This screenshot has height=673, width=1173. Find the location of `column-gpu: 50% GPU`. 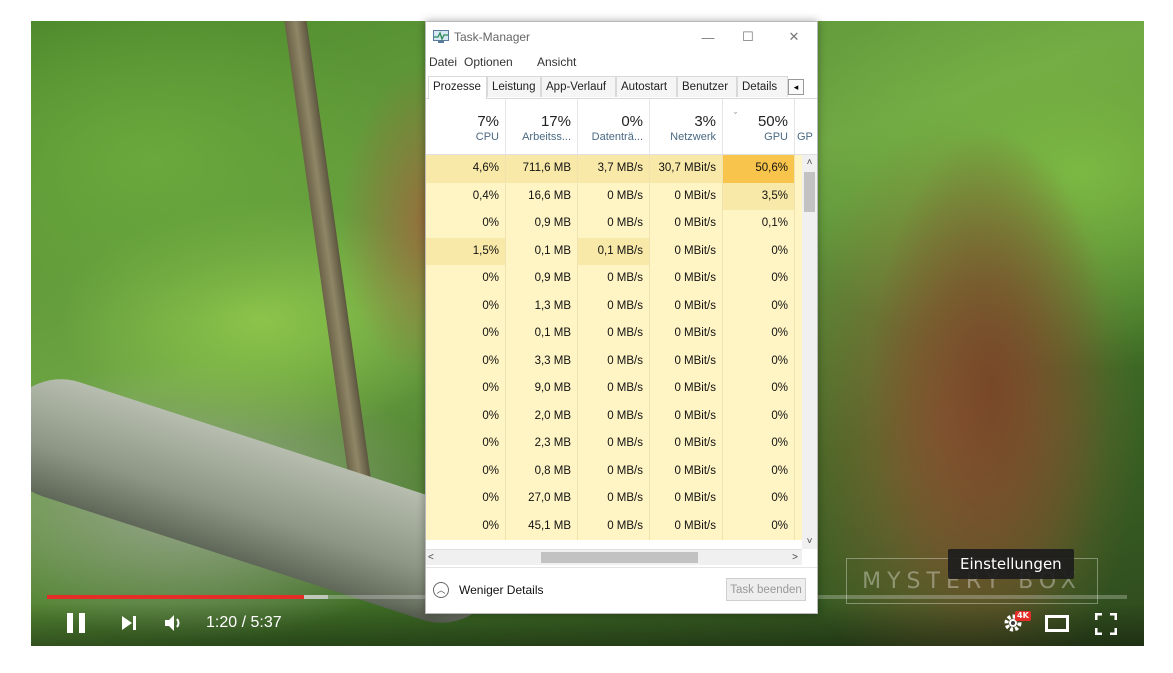

column-gpu: 50% GPU is located at coordinates (759, 126).